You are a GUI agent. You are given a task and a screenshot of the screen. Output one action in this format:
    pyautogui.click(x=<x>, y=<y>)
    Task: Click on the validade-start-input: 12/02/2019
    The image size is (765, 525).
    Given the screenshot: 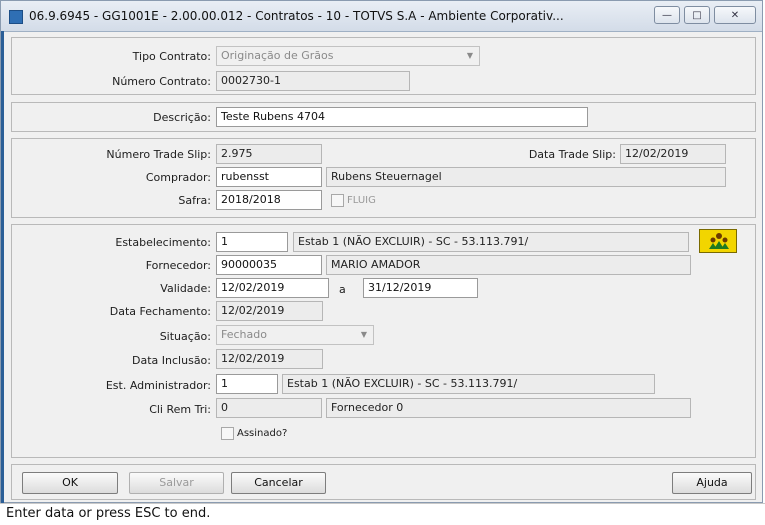 What is the action you would take?
    pyautogui.click(x=272, y=288)
    